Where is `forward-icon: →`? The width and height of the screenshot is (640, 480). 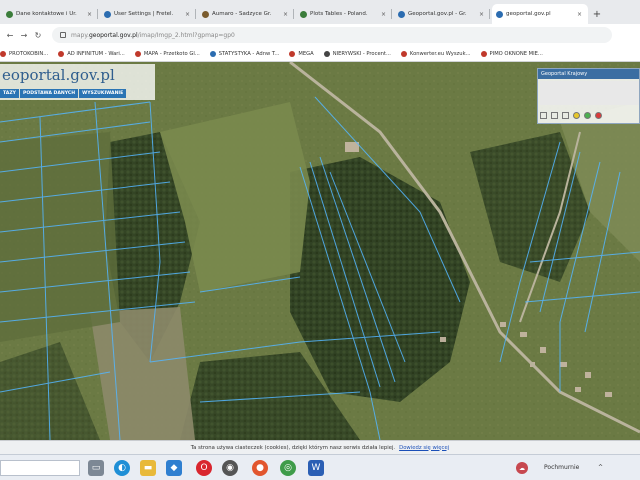
forward-icon: → is located at coordinates (24, 35).